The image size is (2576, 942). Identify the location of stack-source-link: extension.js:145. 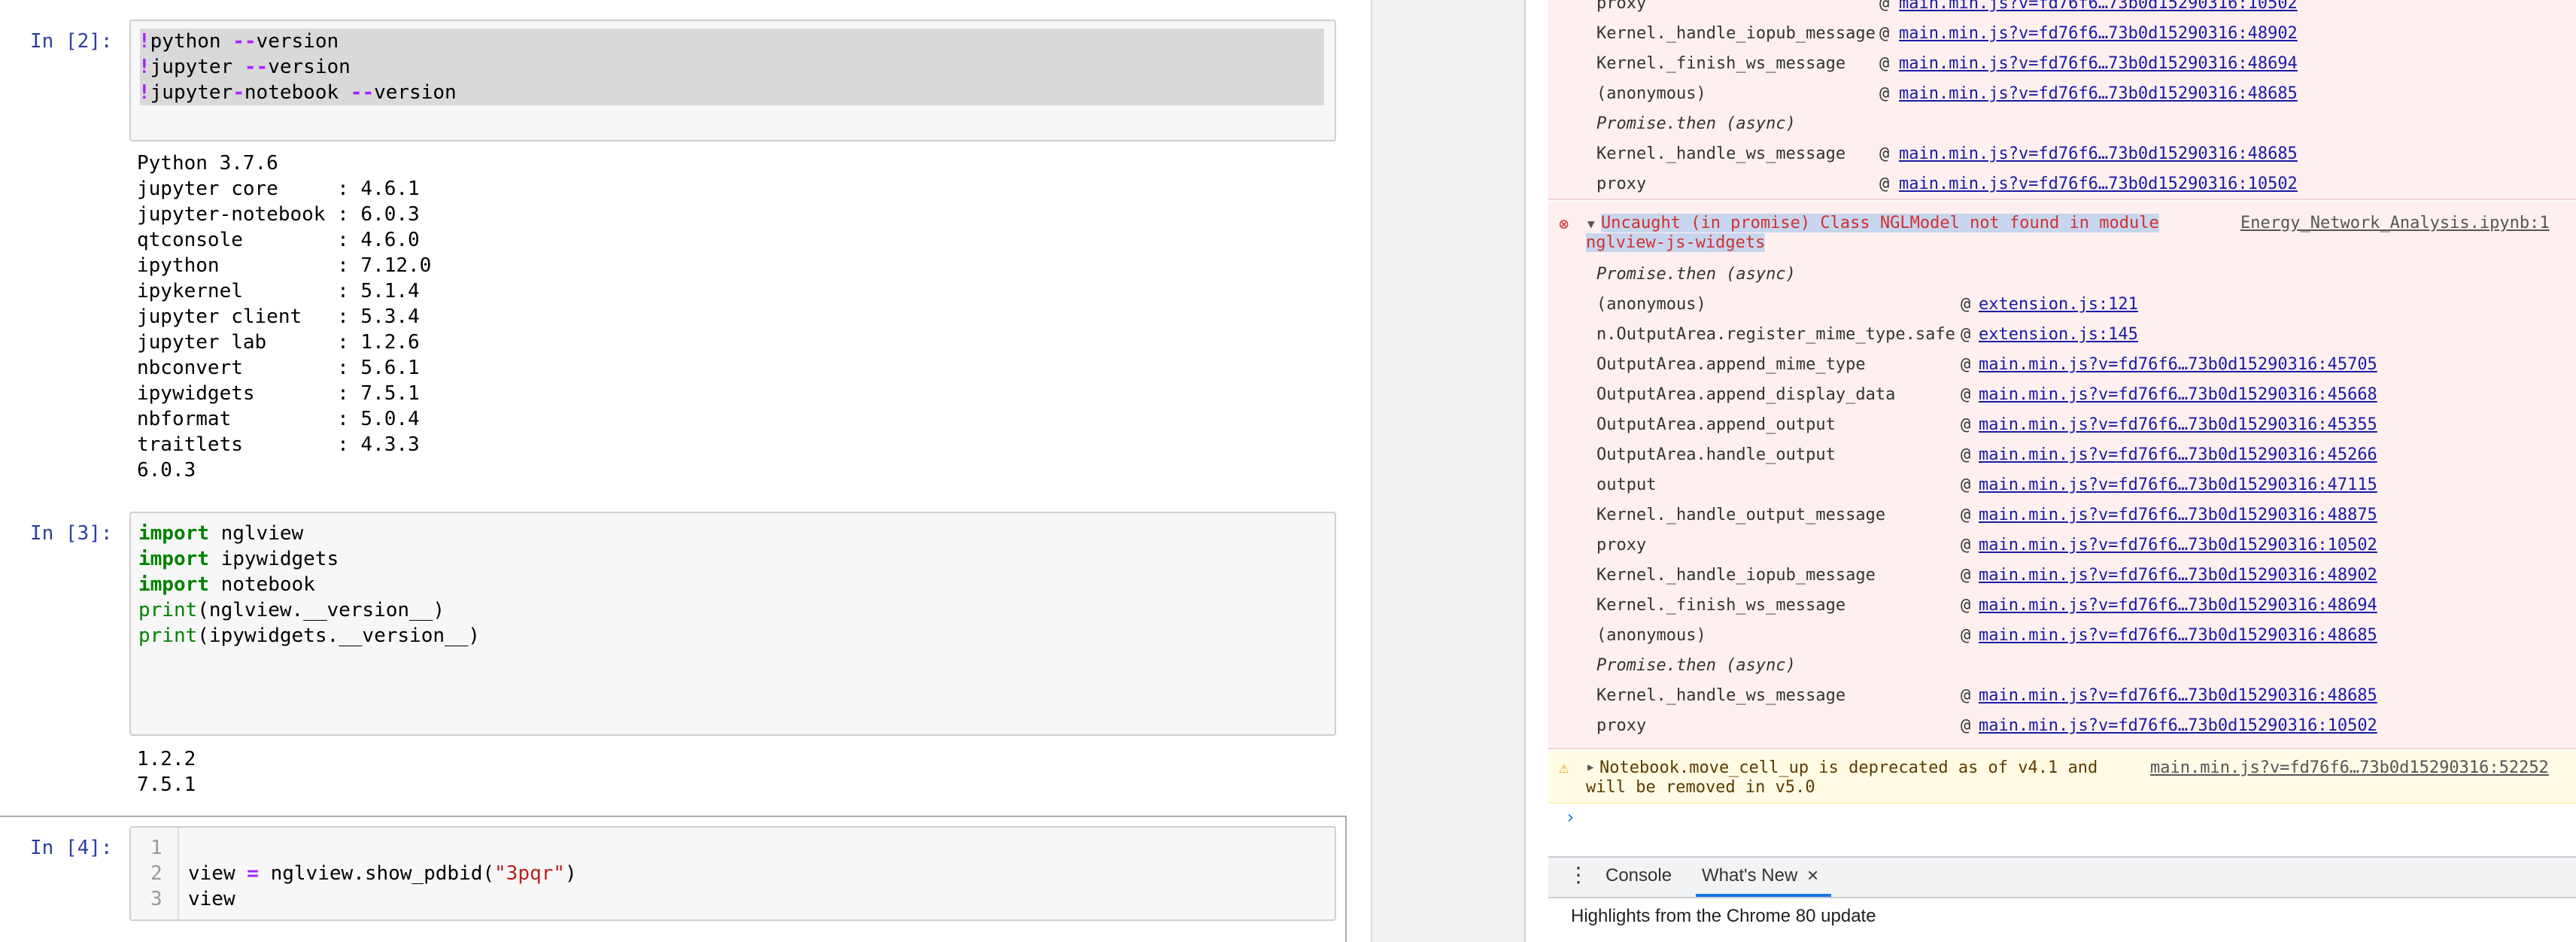
(2058, 334).